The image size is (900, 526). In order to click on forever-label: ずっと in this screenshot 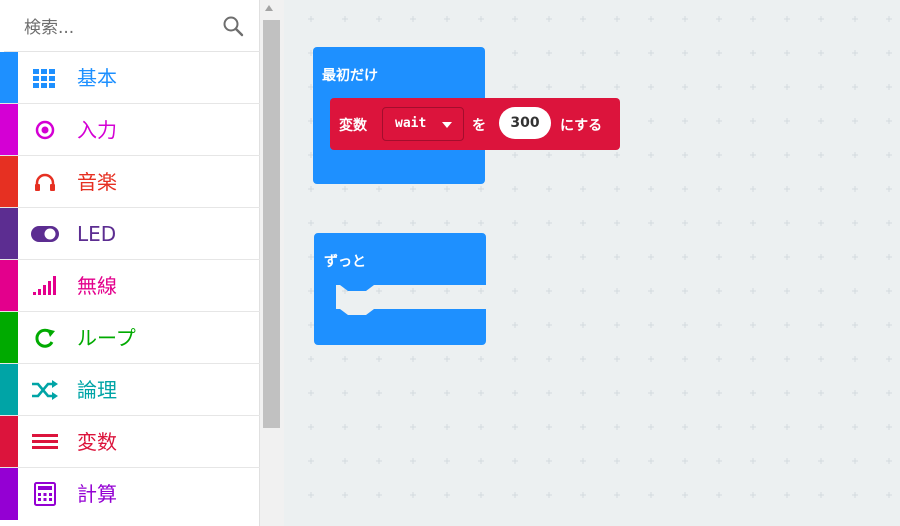, I will do `click(345, 262)`.